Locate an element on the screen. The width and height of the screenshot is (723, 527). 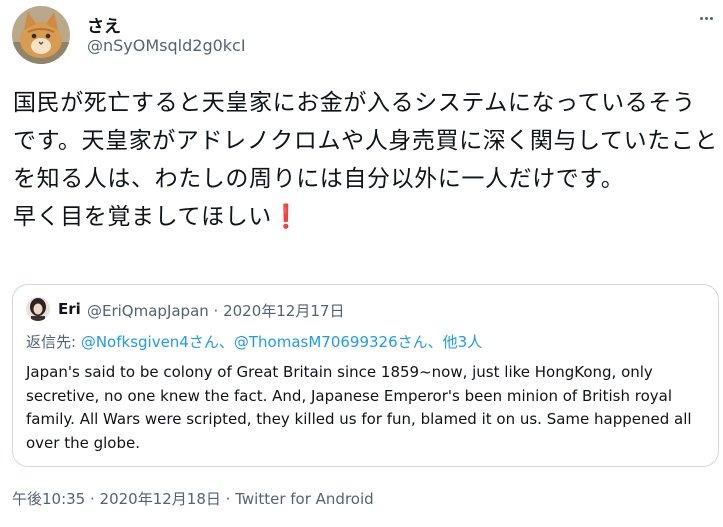
quoted-date: 2020年12月17日 is located at coordinates (283, 311).